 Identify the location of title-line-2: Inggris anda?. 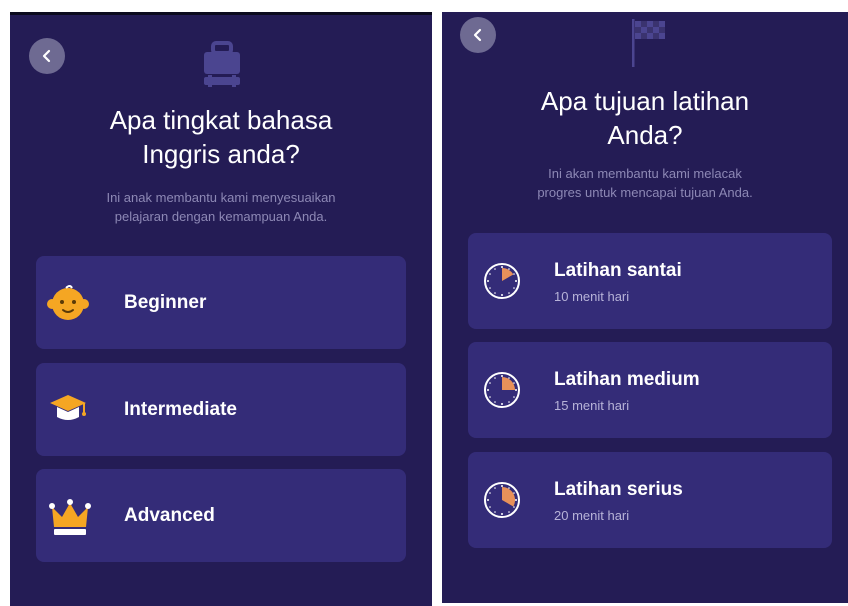
(221, 154).